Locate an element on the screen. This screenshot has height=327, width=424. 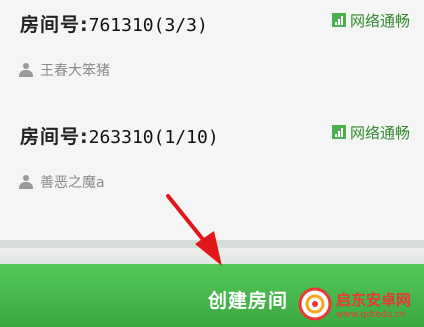
room-number: 263310(1/10) is located at coordinates (153, 137).